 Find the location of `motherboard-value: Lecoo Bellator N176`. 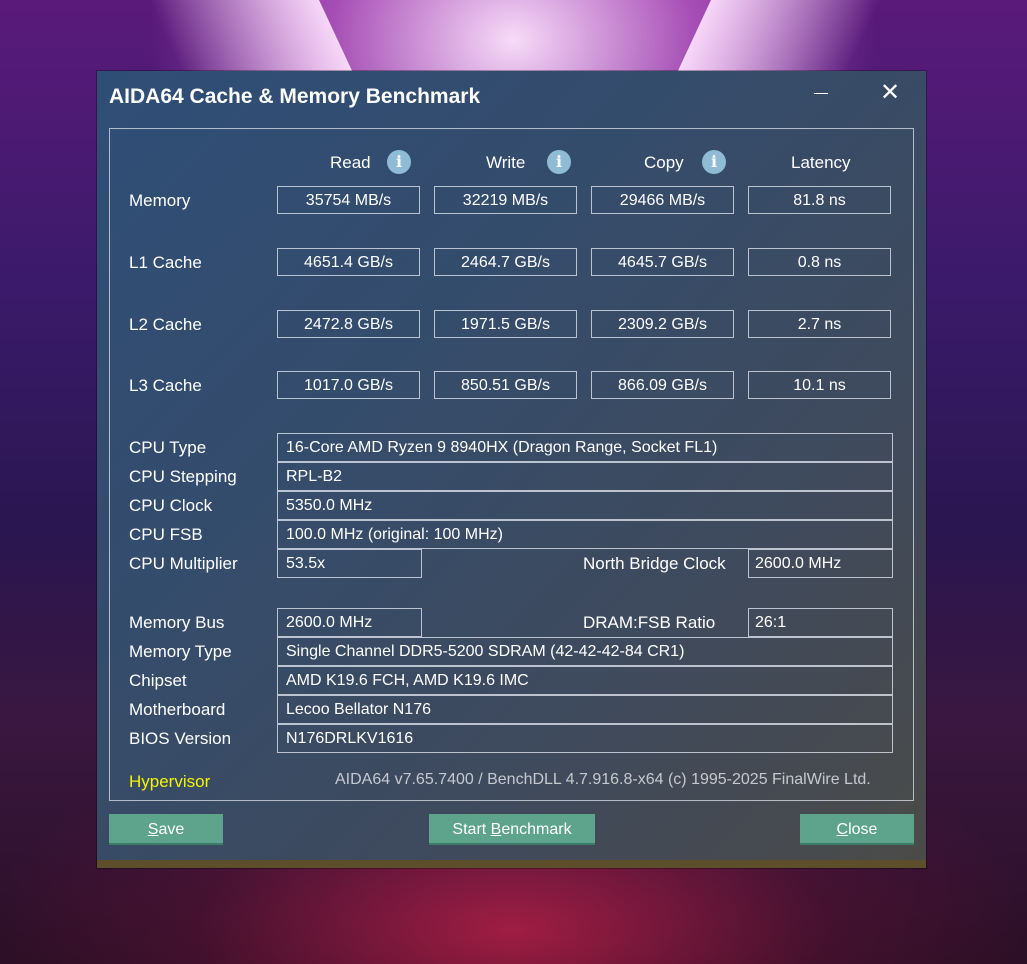

motherboard-value: Lecoo Bellator N176 is located at coordinates (585, 709).